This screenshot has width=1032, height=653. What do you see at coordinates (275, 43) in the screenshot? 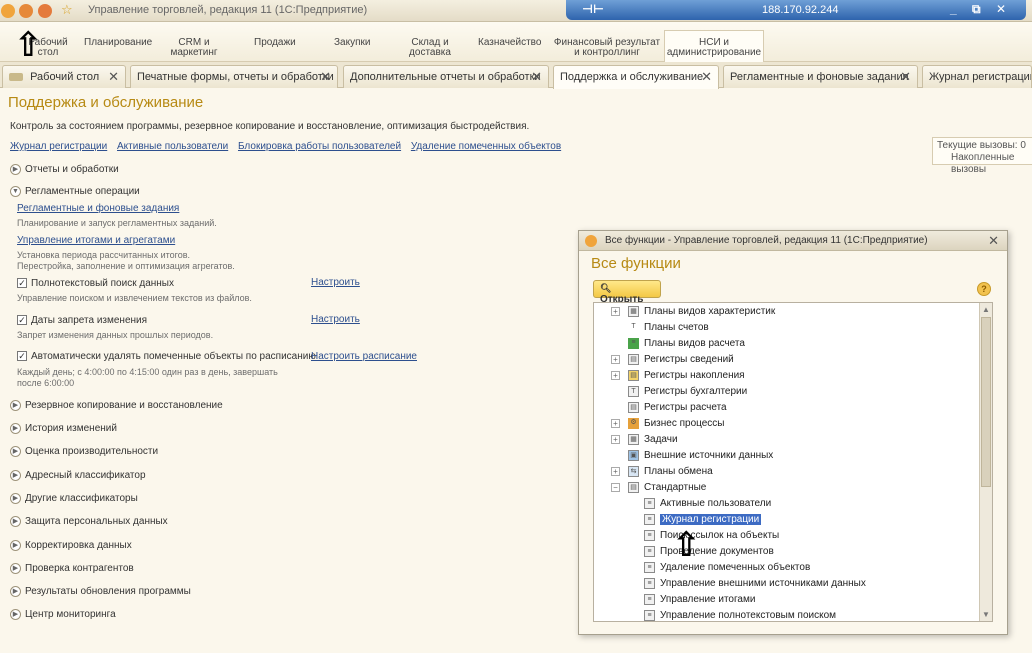
I see `section-sales: Продажи` at bounding box center [275, 43].